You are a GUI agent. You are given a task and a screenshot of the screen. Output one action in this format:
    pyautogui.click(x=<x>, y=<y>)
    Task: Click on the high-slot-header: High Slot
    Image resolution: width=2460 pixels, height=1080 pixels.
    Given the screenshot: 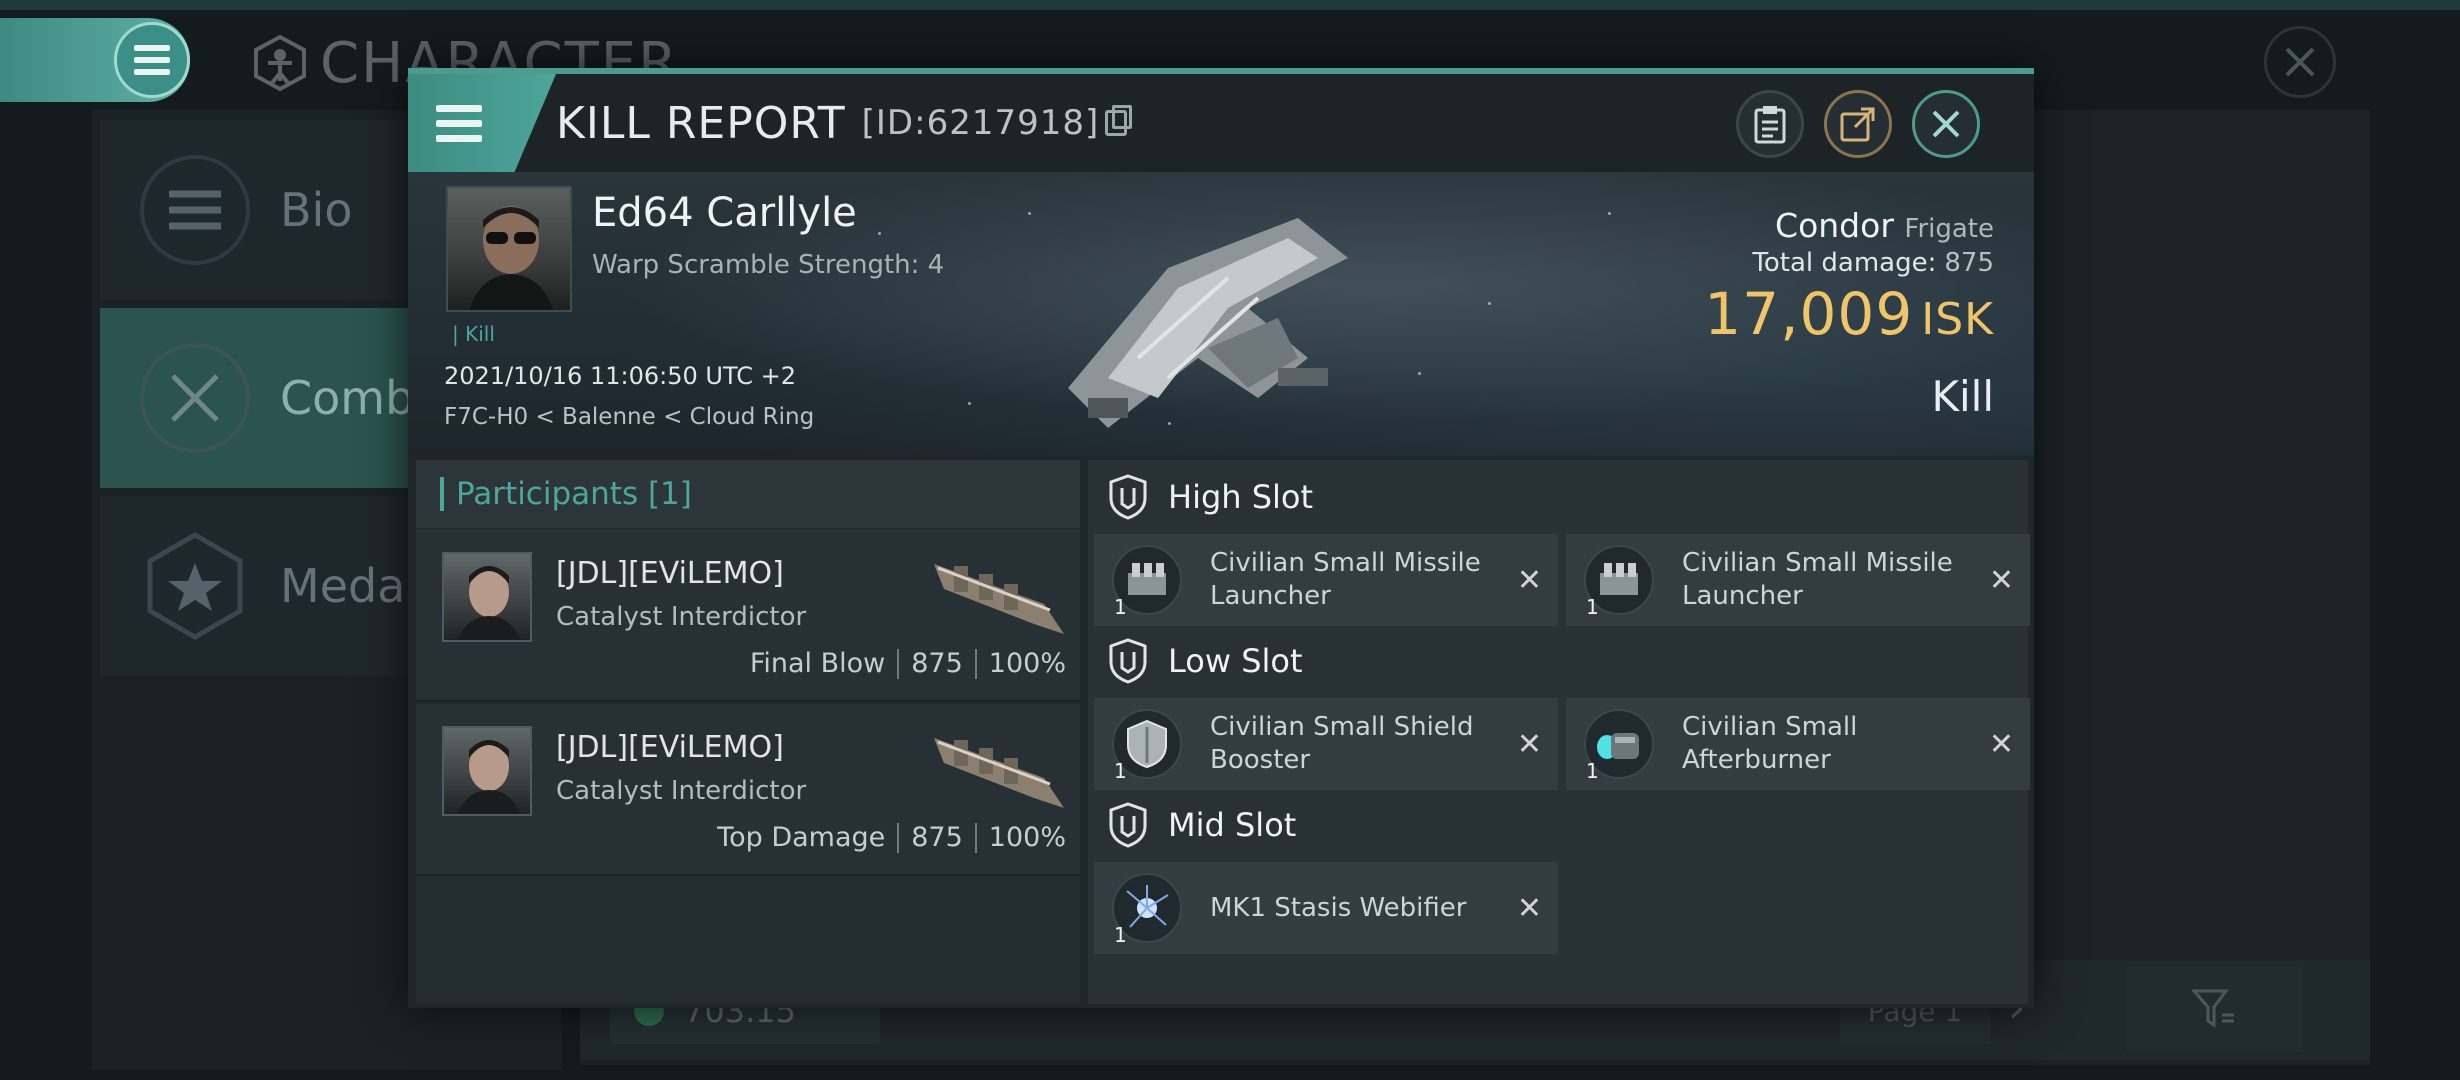 What is the action you would take?
    pyautogui.click(x=1200, y=497)
    